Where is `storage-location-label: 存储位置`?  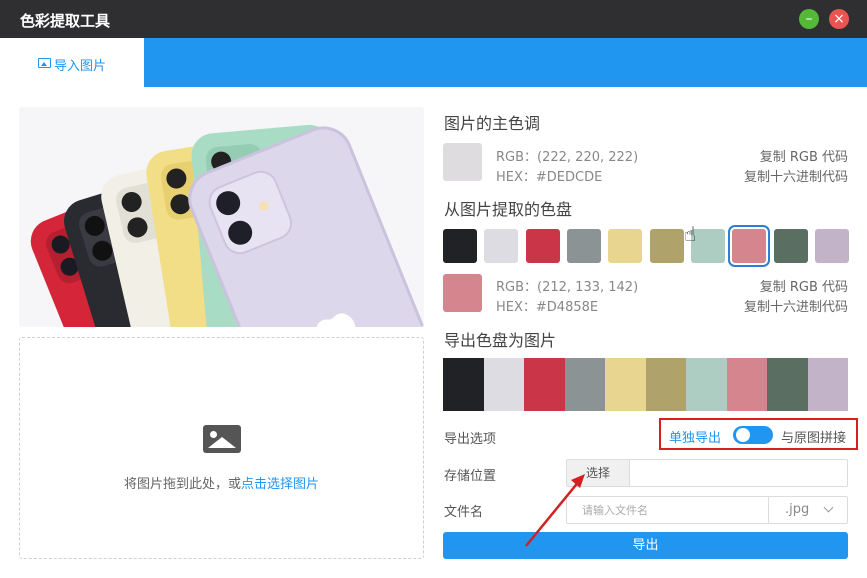
storage-location-label: 存储位置 is located at coordinates (470, 476).